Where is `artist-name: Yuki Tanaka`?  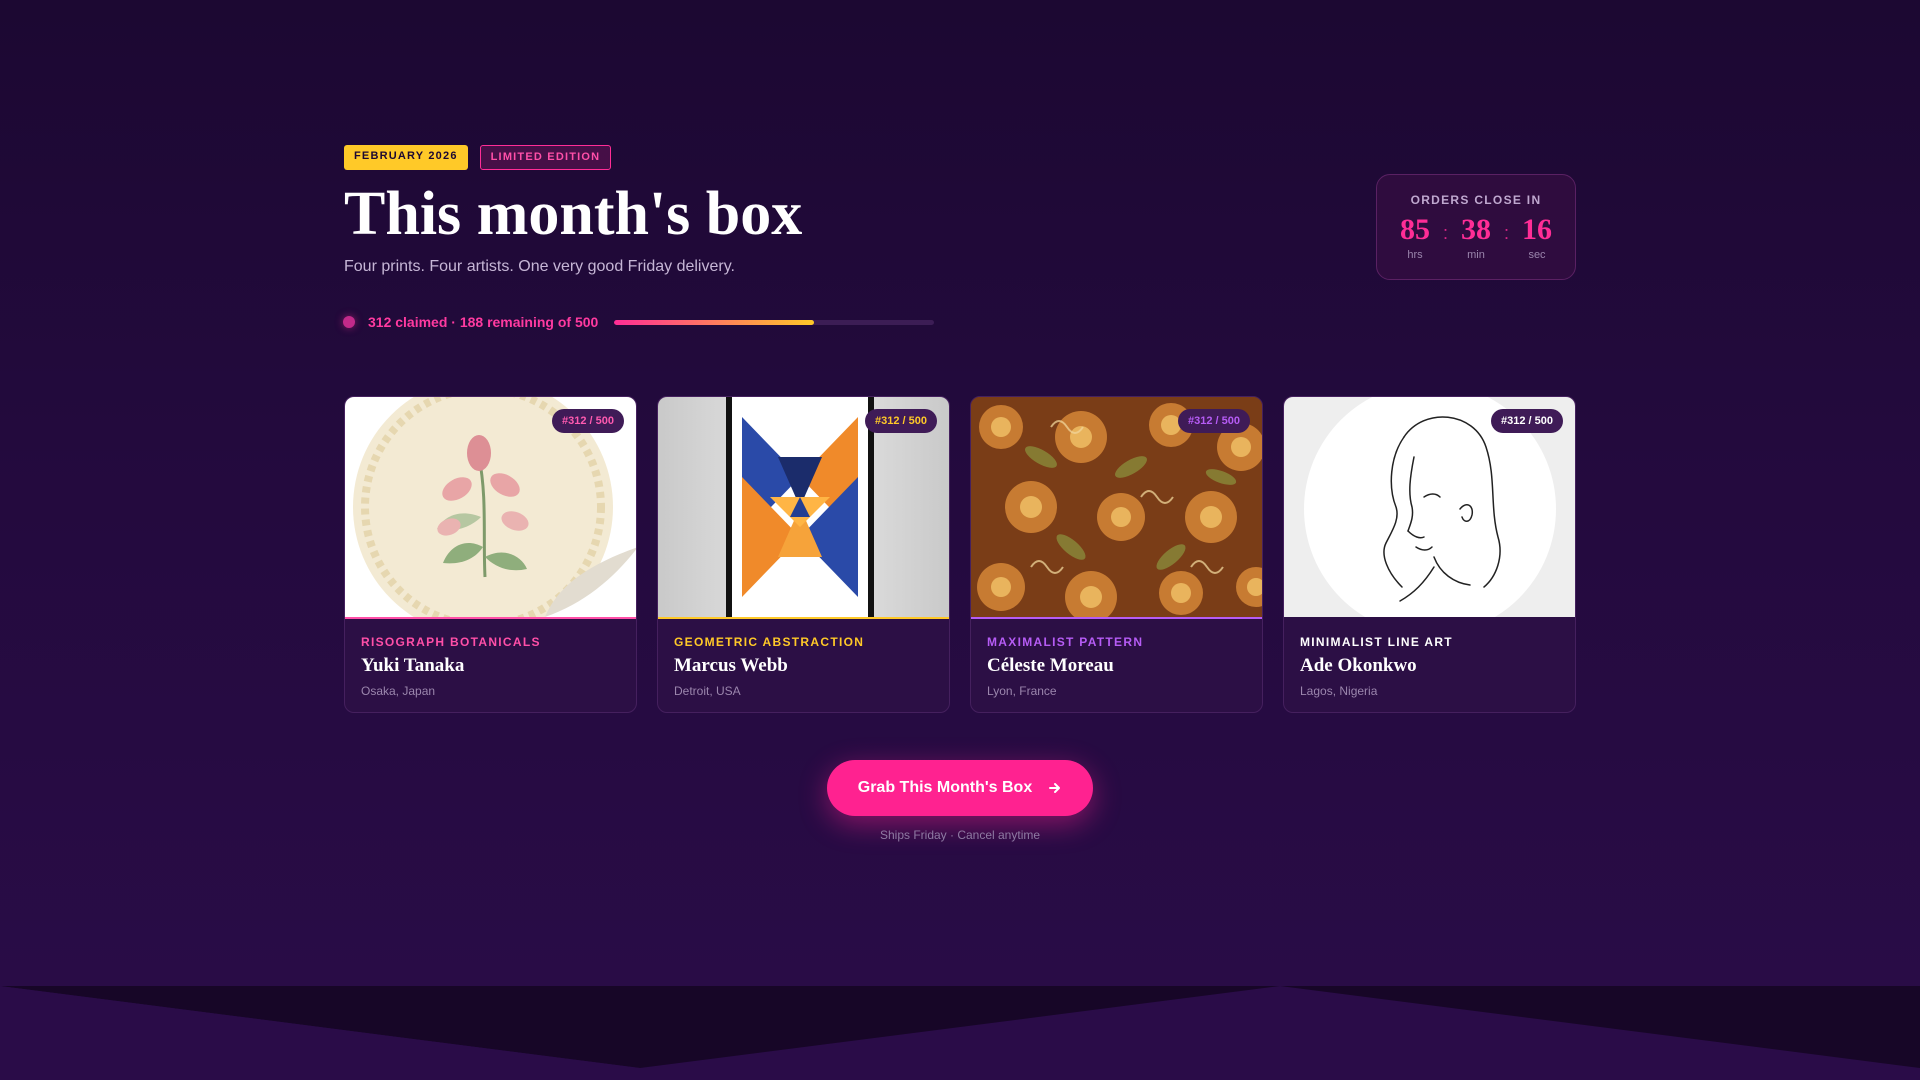 artist-name: Yuki Tanaka is located at coordinates (413, 665).